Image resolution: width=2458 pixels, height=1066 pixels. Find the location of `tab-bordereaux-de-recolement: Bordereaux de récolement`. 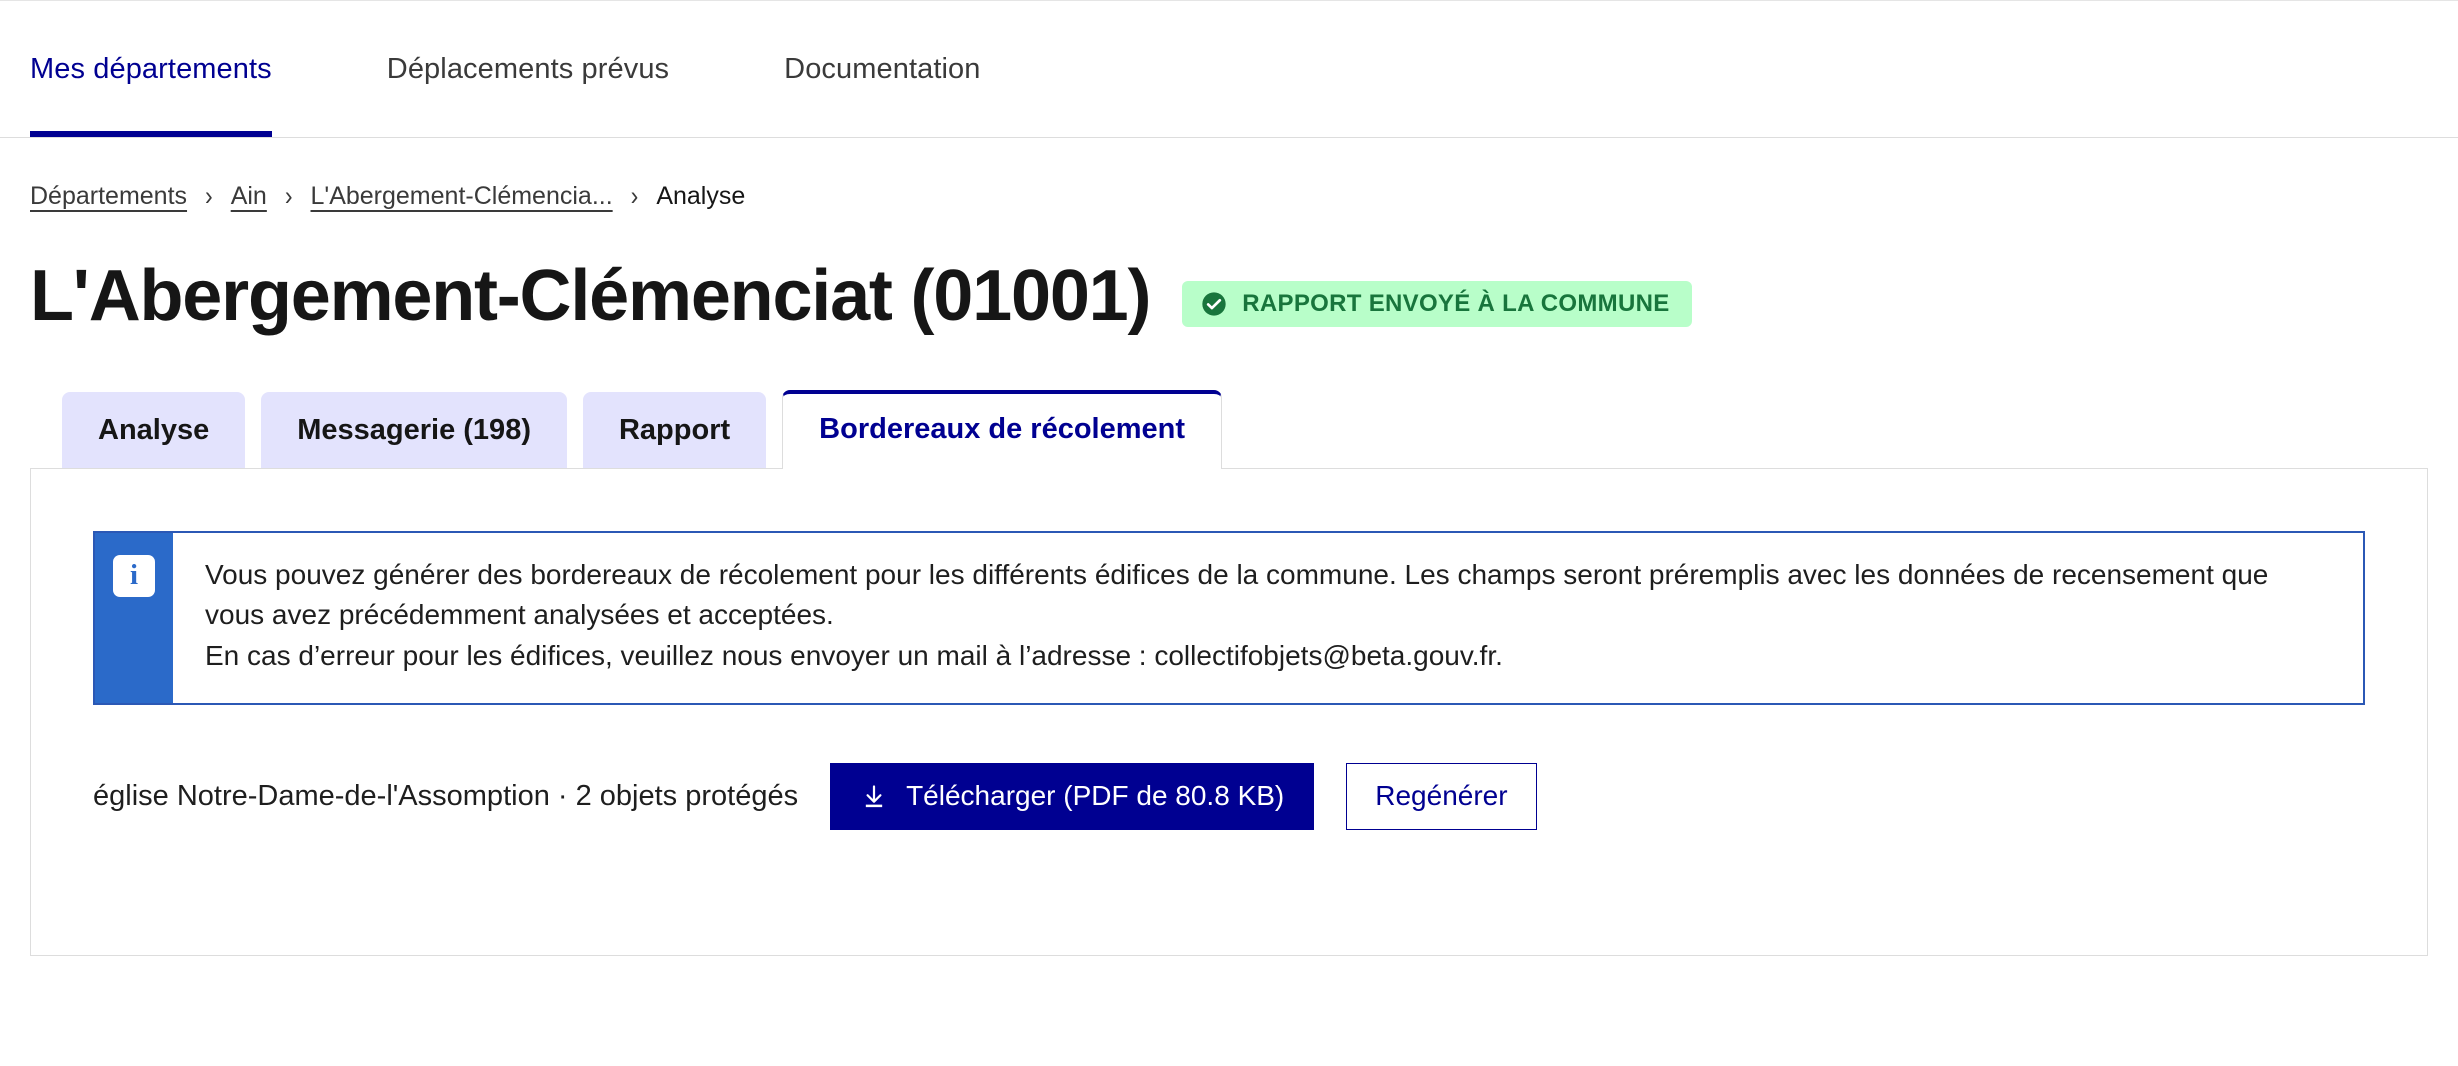

tab-bordereaux-de-recolement: Bordereaux de récolement is located at coordinates (1002, 429).